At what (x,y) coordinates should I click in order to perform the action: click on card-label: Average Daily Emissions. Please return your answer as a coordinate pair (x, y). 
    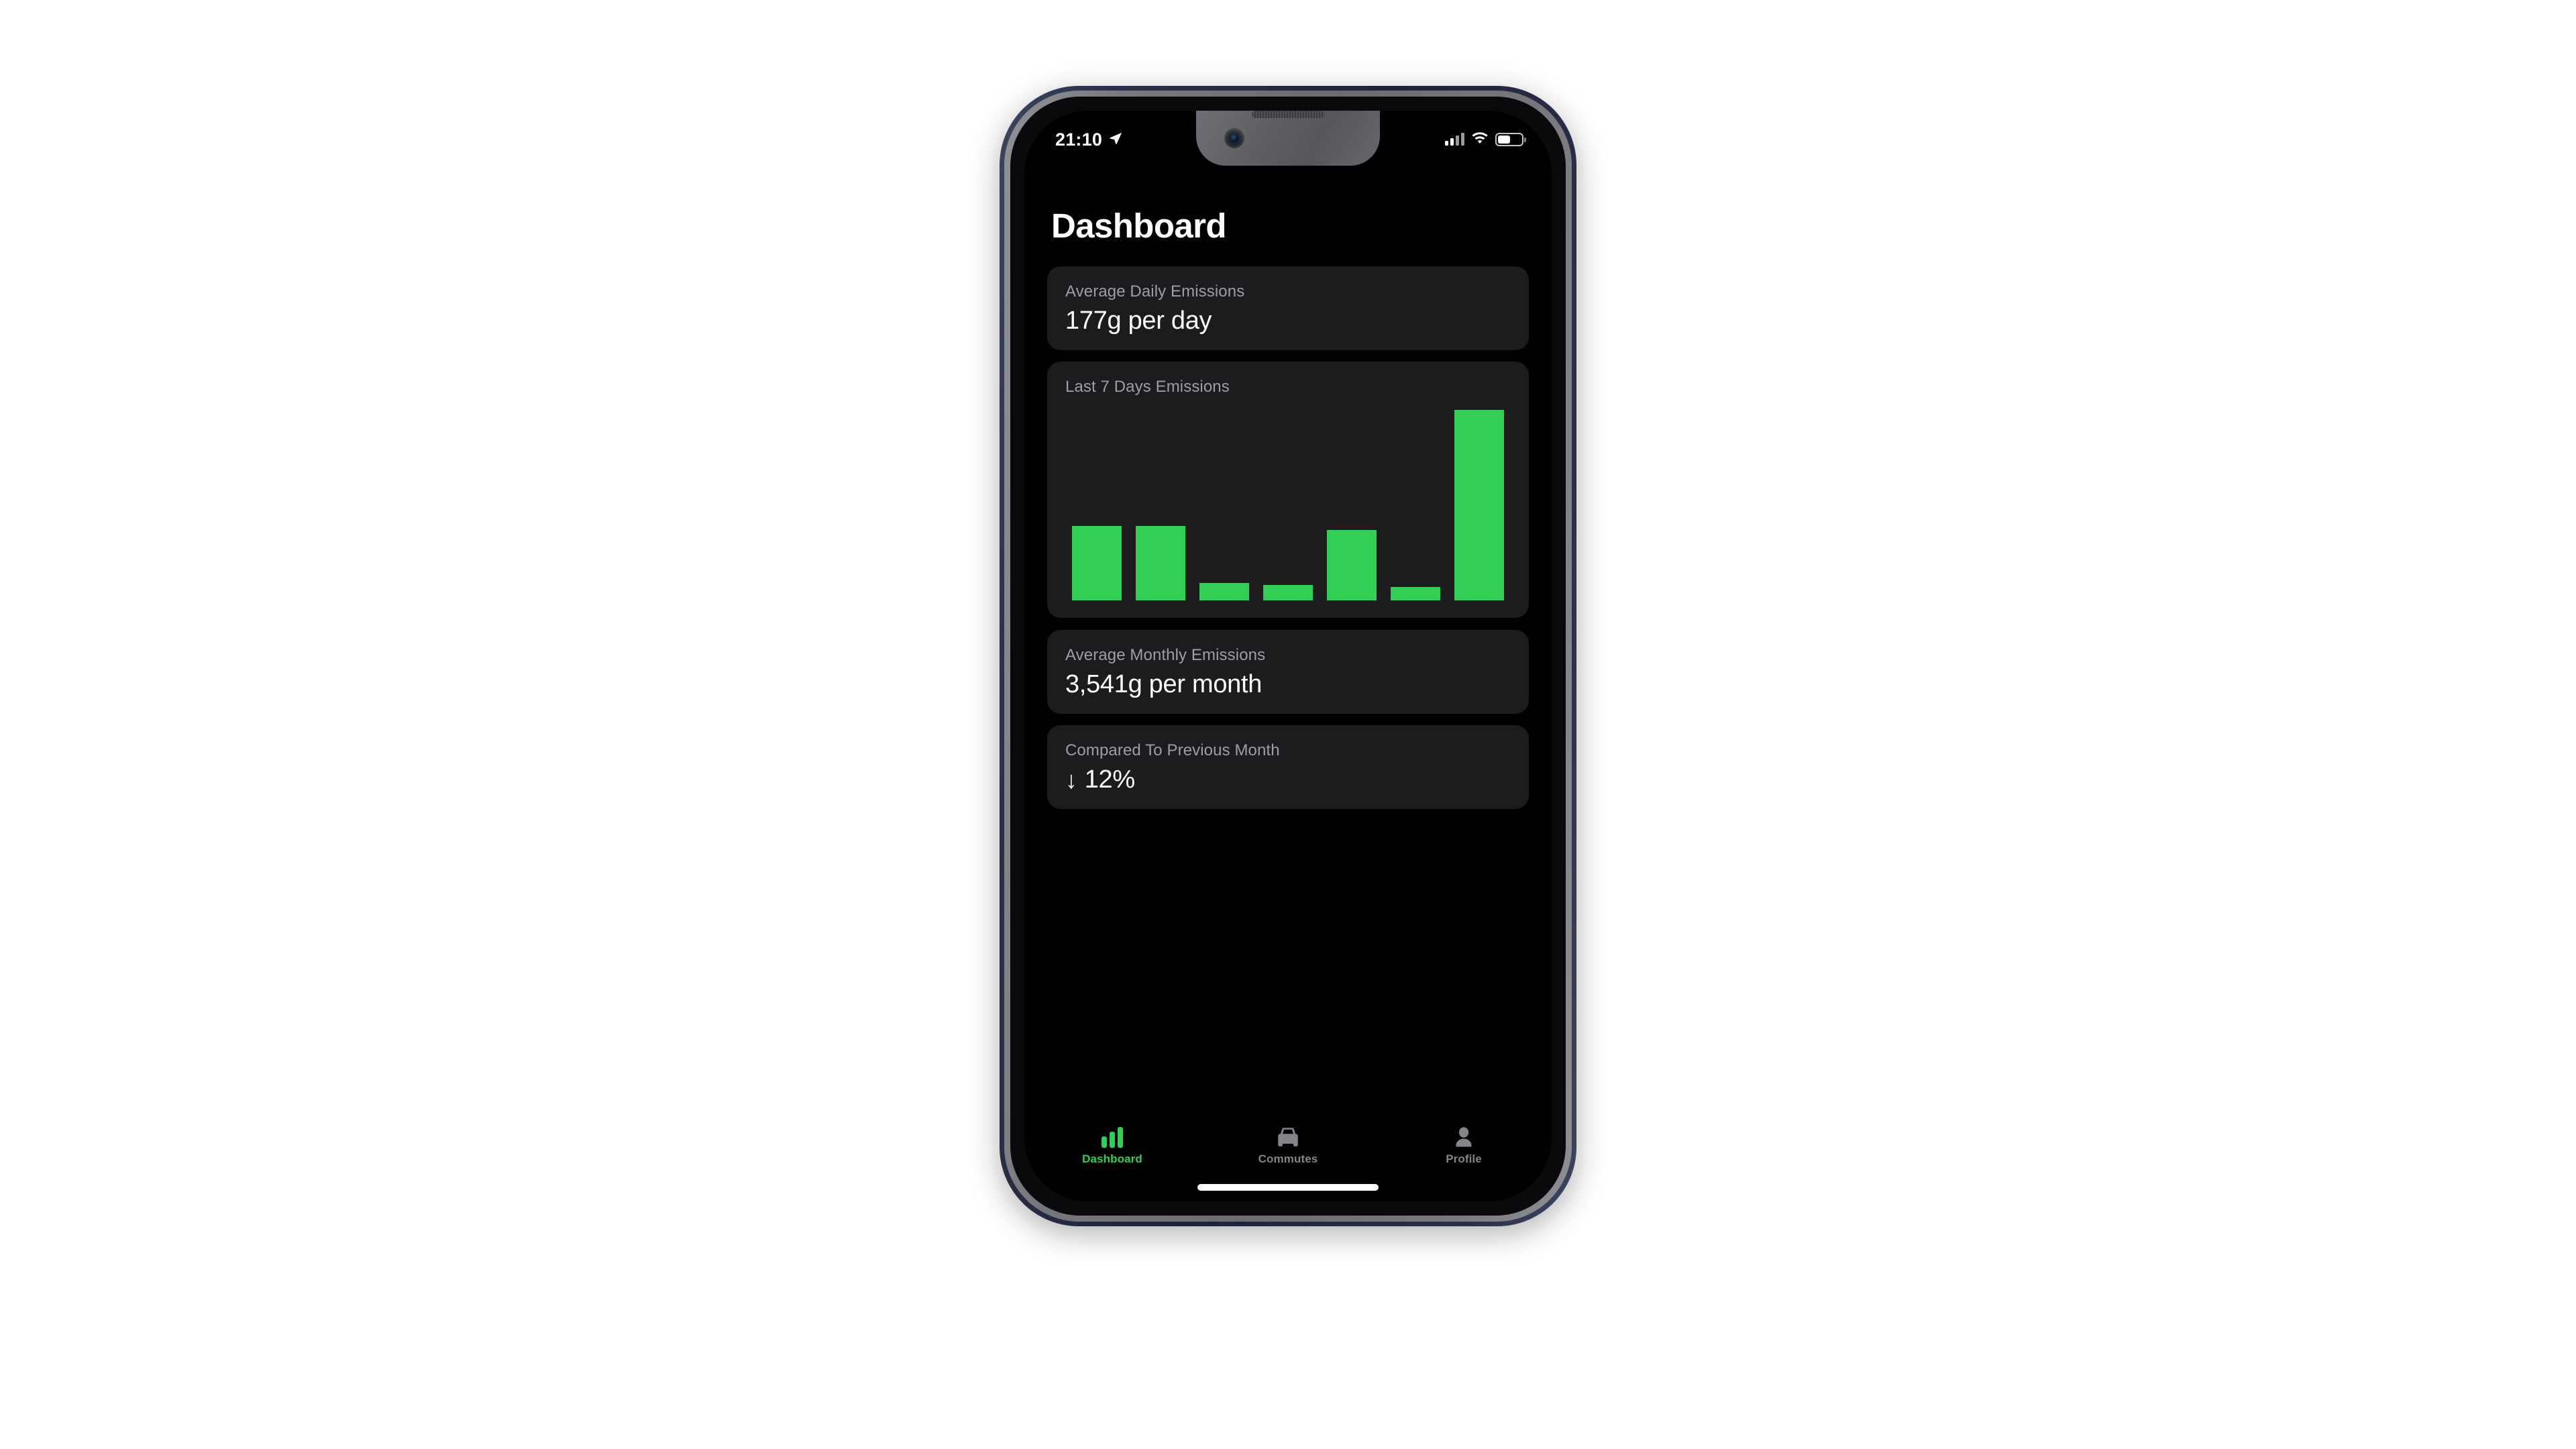
    Looking at the image, I should click on (1155, 291).